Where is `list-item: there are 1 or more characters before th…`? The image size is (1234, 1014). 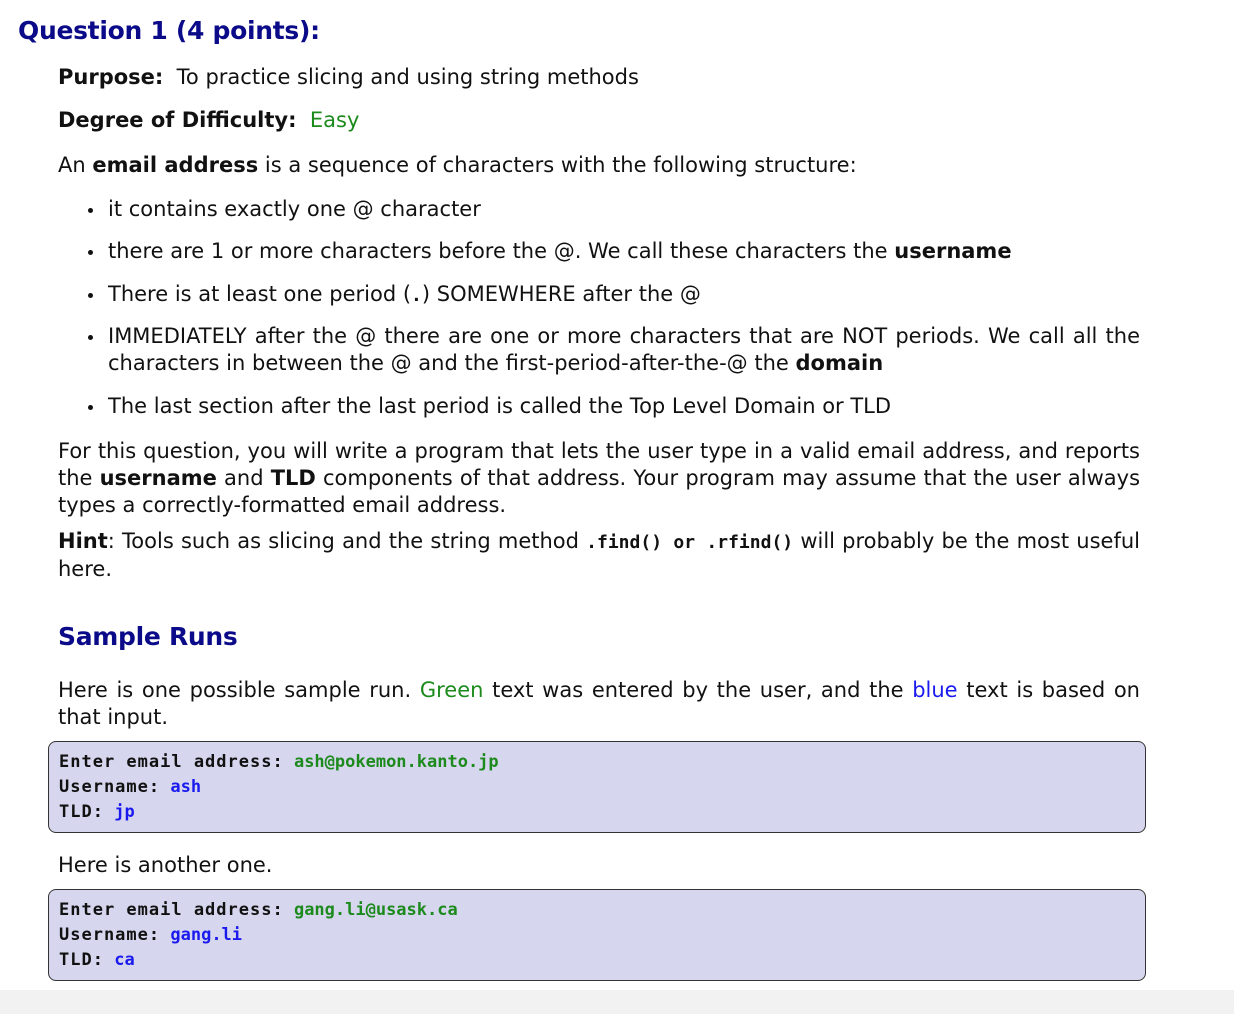
list-item: there are 1 or more characters before th… is located at coordinates (599, 251).